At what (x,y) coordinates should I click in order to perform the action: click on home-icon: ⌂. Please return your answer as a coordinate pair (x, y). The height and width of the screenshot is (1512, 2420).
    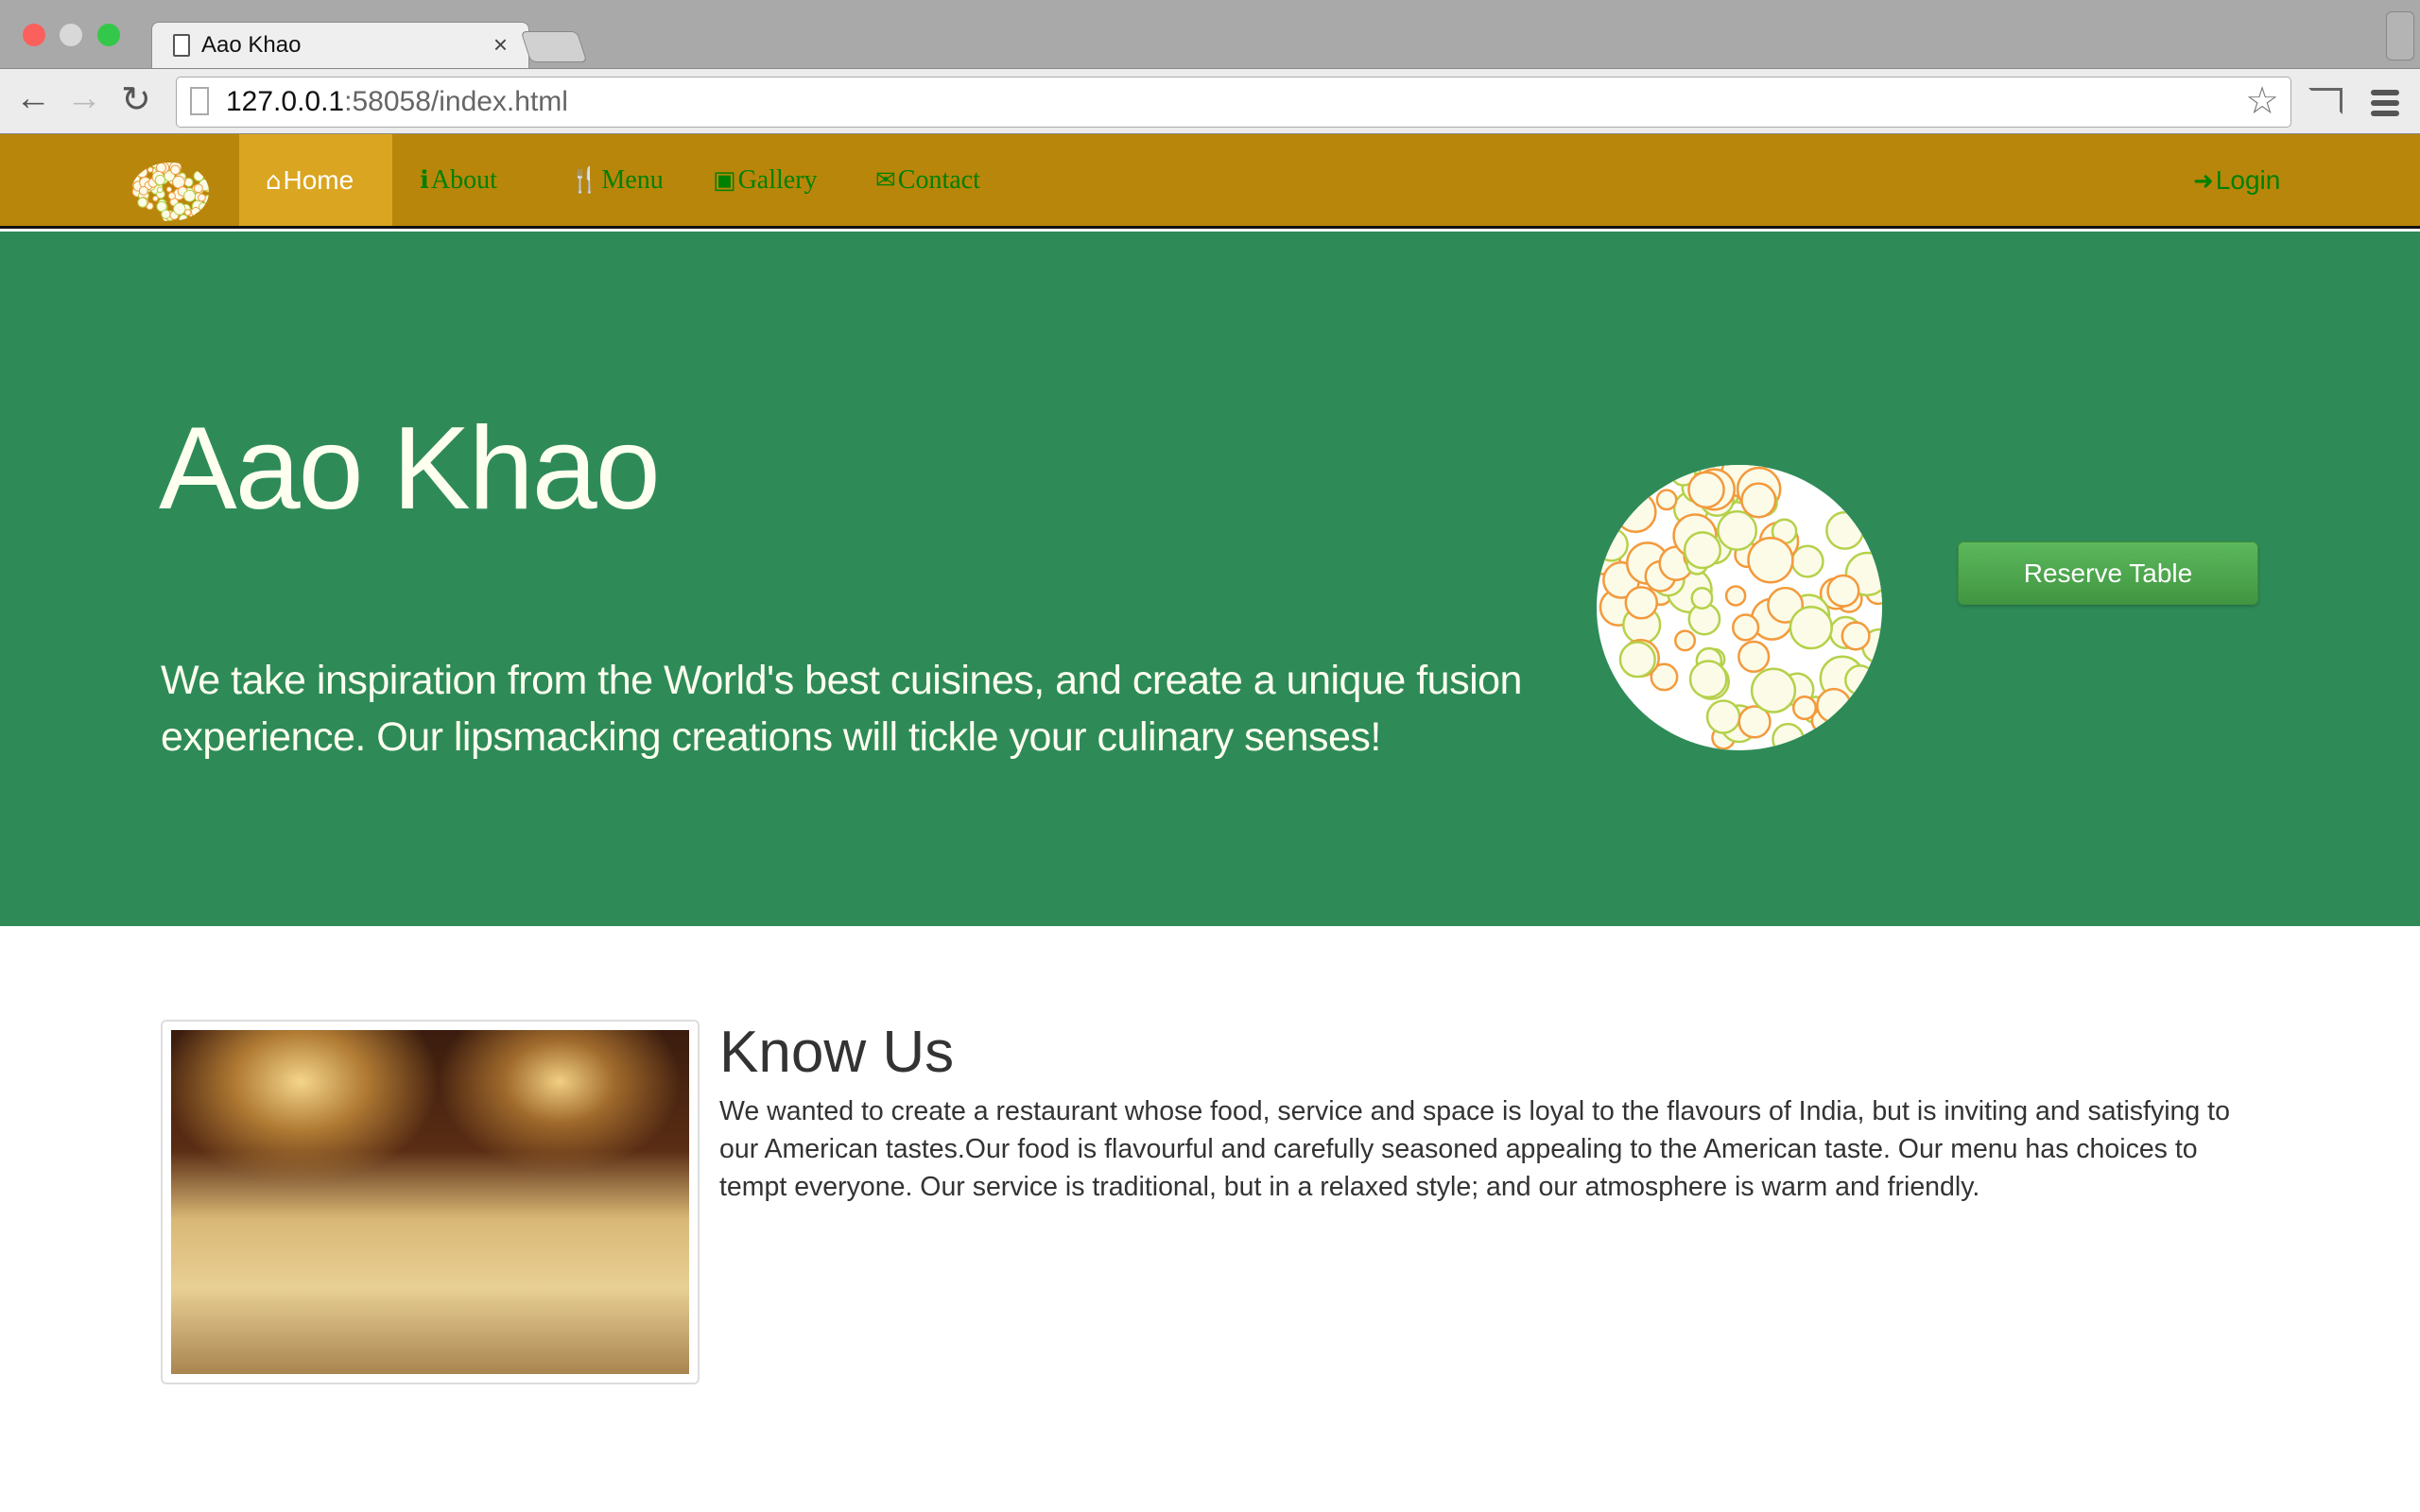
    Looking at the image, I should click on (274, 181).